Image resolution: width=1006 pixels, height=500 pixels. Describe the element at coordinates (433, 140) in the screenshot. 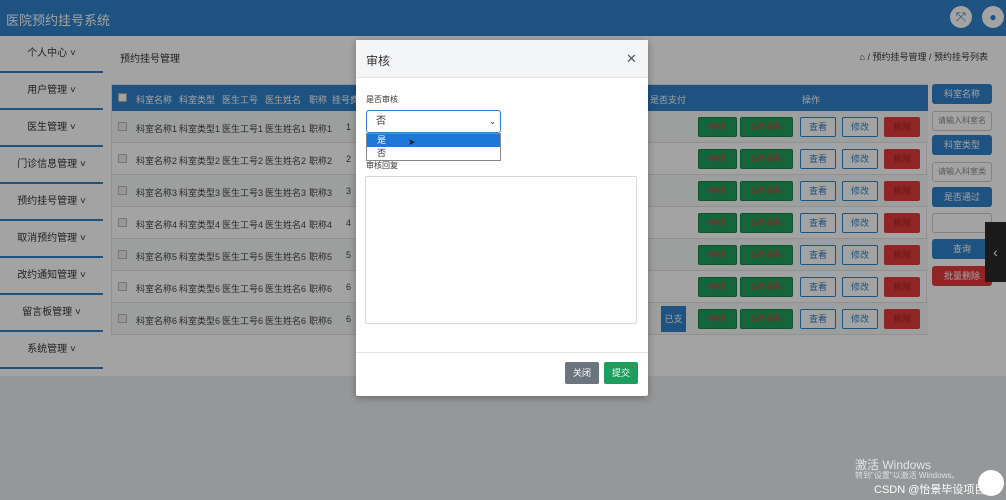

I see `option-yes: 是` at that location.